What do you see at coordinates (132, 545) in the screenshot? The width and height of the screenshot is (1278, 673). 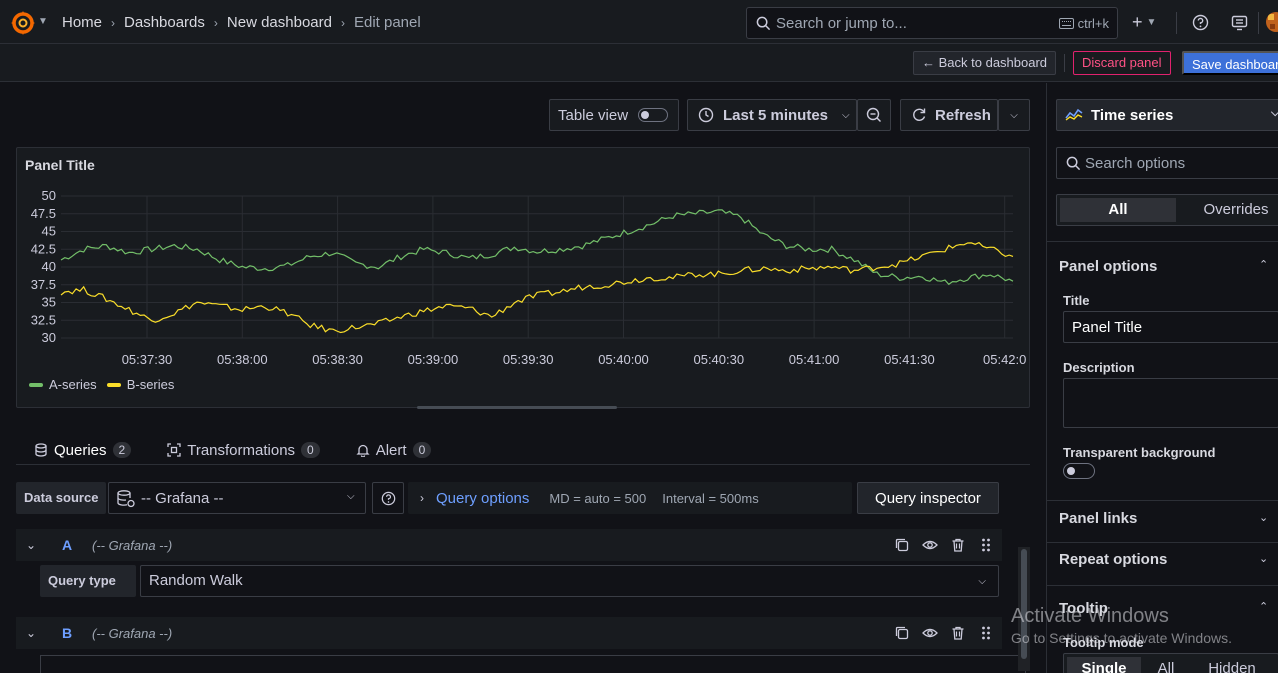 I see `query-source-a: (-- Grafana --)` at bounding box center [132, 545].